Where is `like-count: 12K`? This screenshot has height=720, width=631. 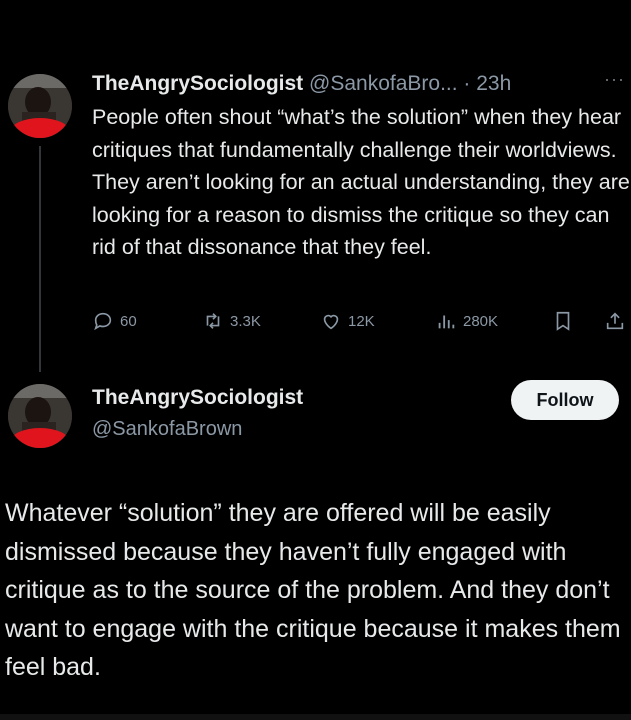
like-count: 12K is located at coordinates (361, 321).